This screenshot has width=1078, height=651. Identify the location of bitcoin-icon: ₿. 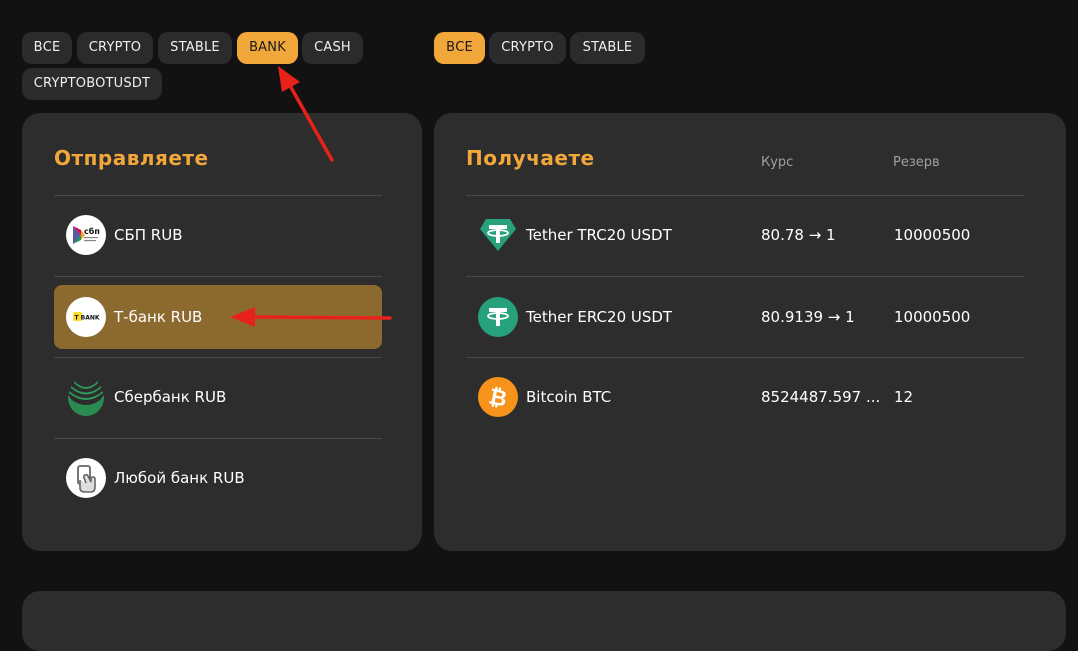
(498, 397).